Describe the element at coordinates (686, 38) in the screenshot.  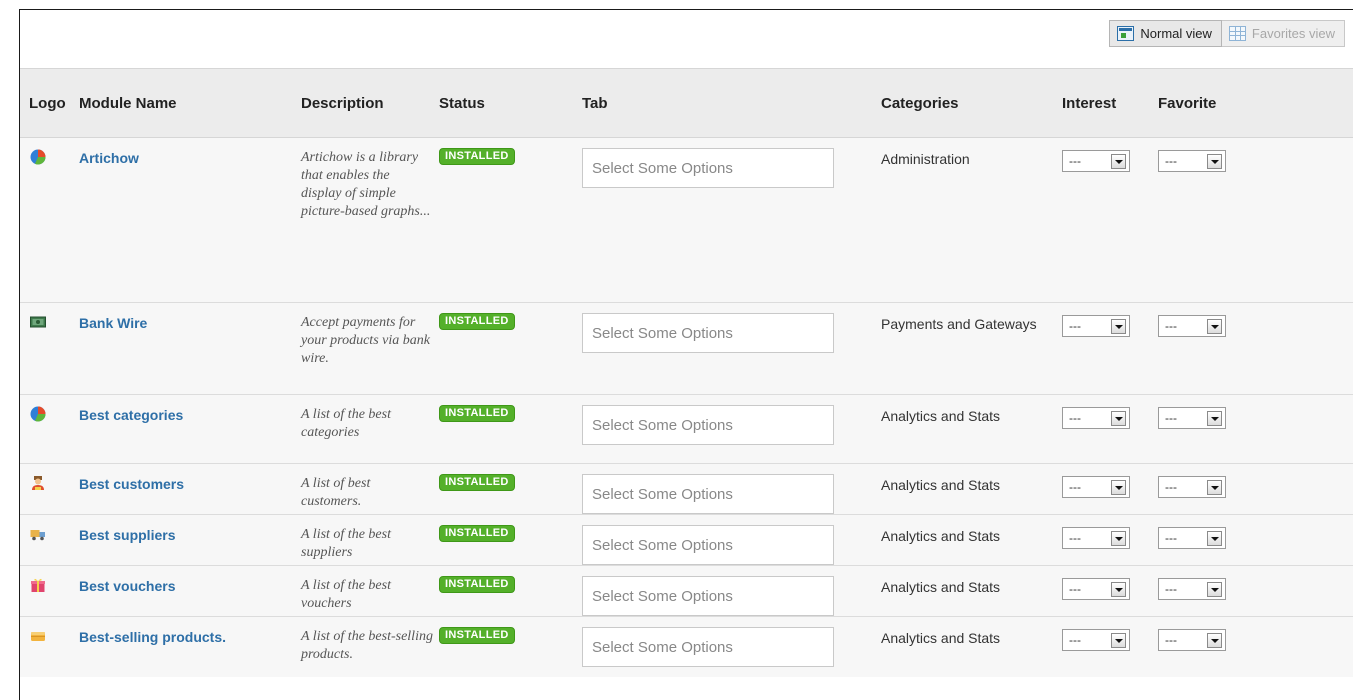
I see `view-toolbar: Normal view Favorites view` at that location.